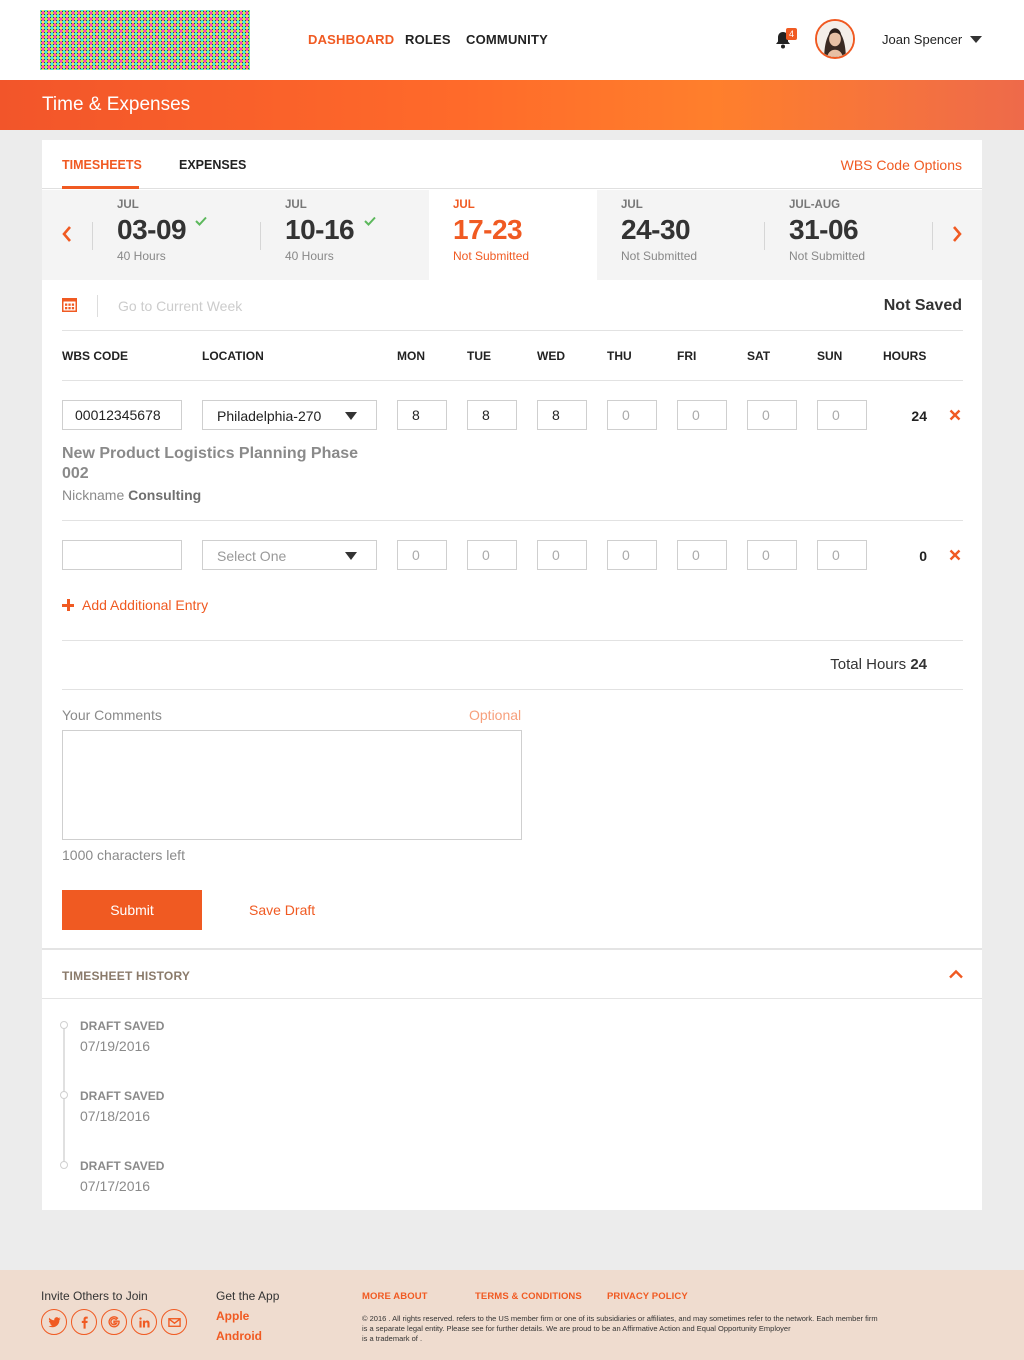 The height and width of the screenshot is (1360, 1024). Describe the element at coordinates (956, 974) in the screenshot. I see `collapse-chevron-up-icon` at that location.